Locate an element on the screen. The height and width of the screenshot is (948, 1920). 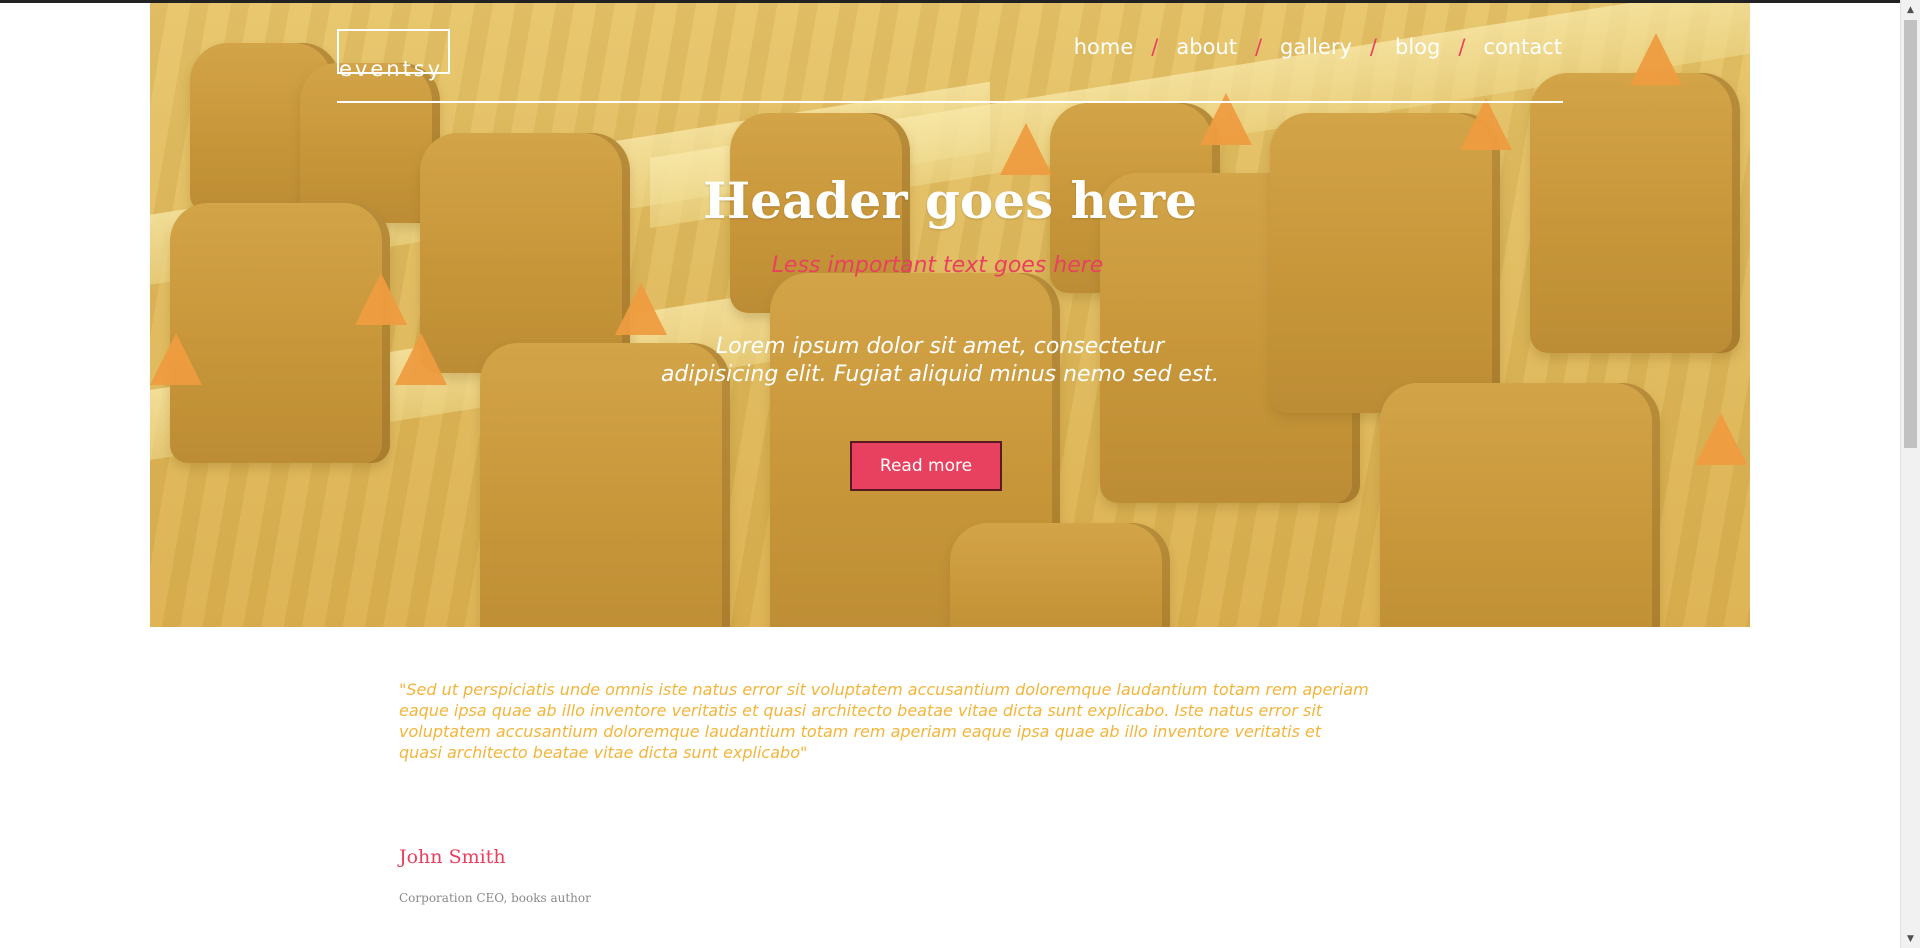
main-nav: home / about / gallery / blog / contact is located at coordinates (1318, 47).